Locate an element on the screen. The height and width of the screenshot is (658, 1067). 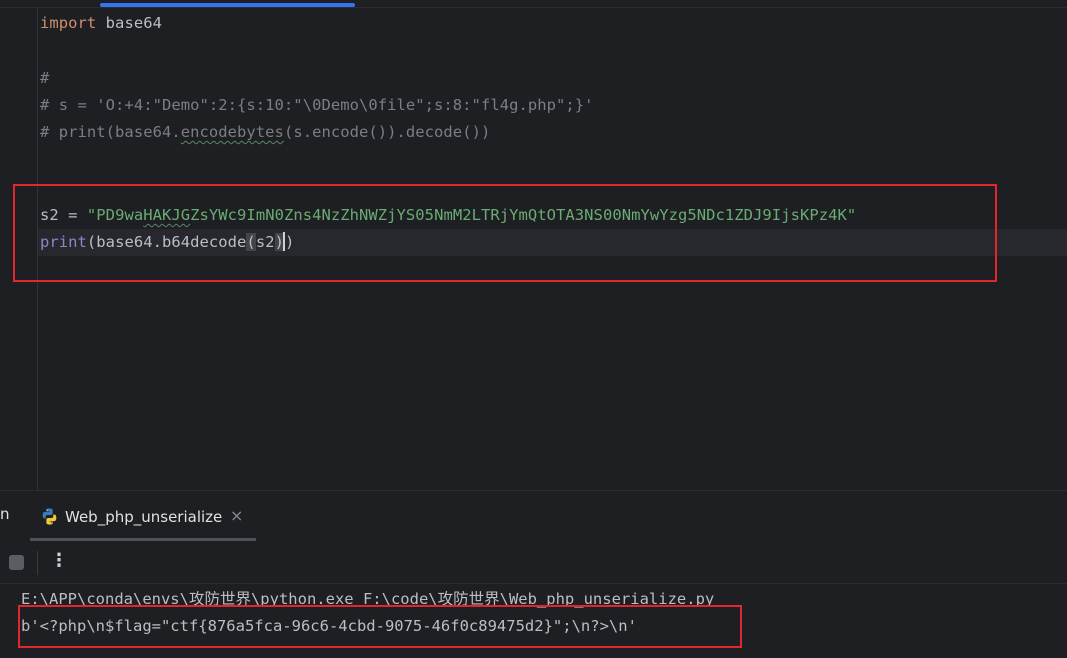
toolbar-separator is located at coordinates (37, 563).